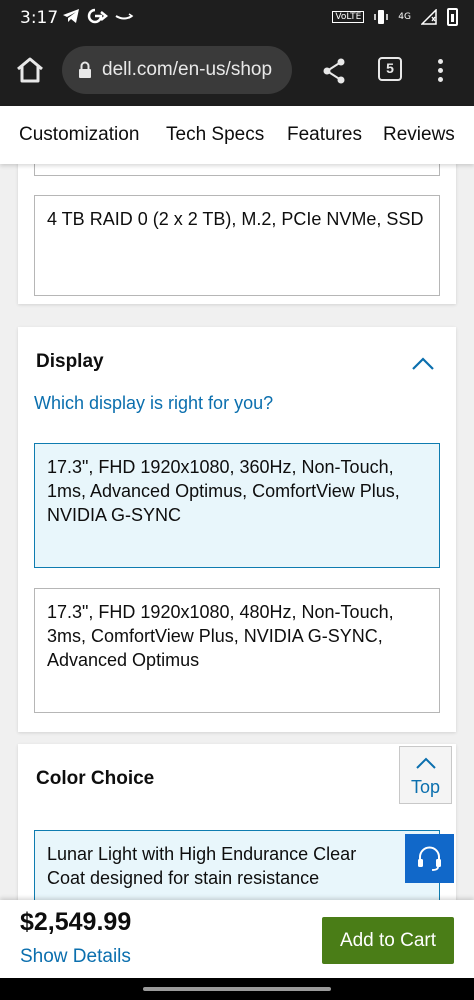 The height and width of the screenshot is (1000, 474). What do you see at coordinates (388, 940) in the screenshot?
I see `add-to-cart-button: Add to Cart` at bounding box center [388, 940].